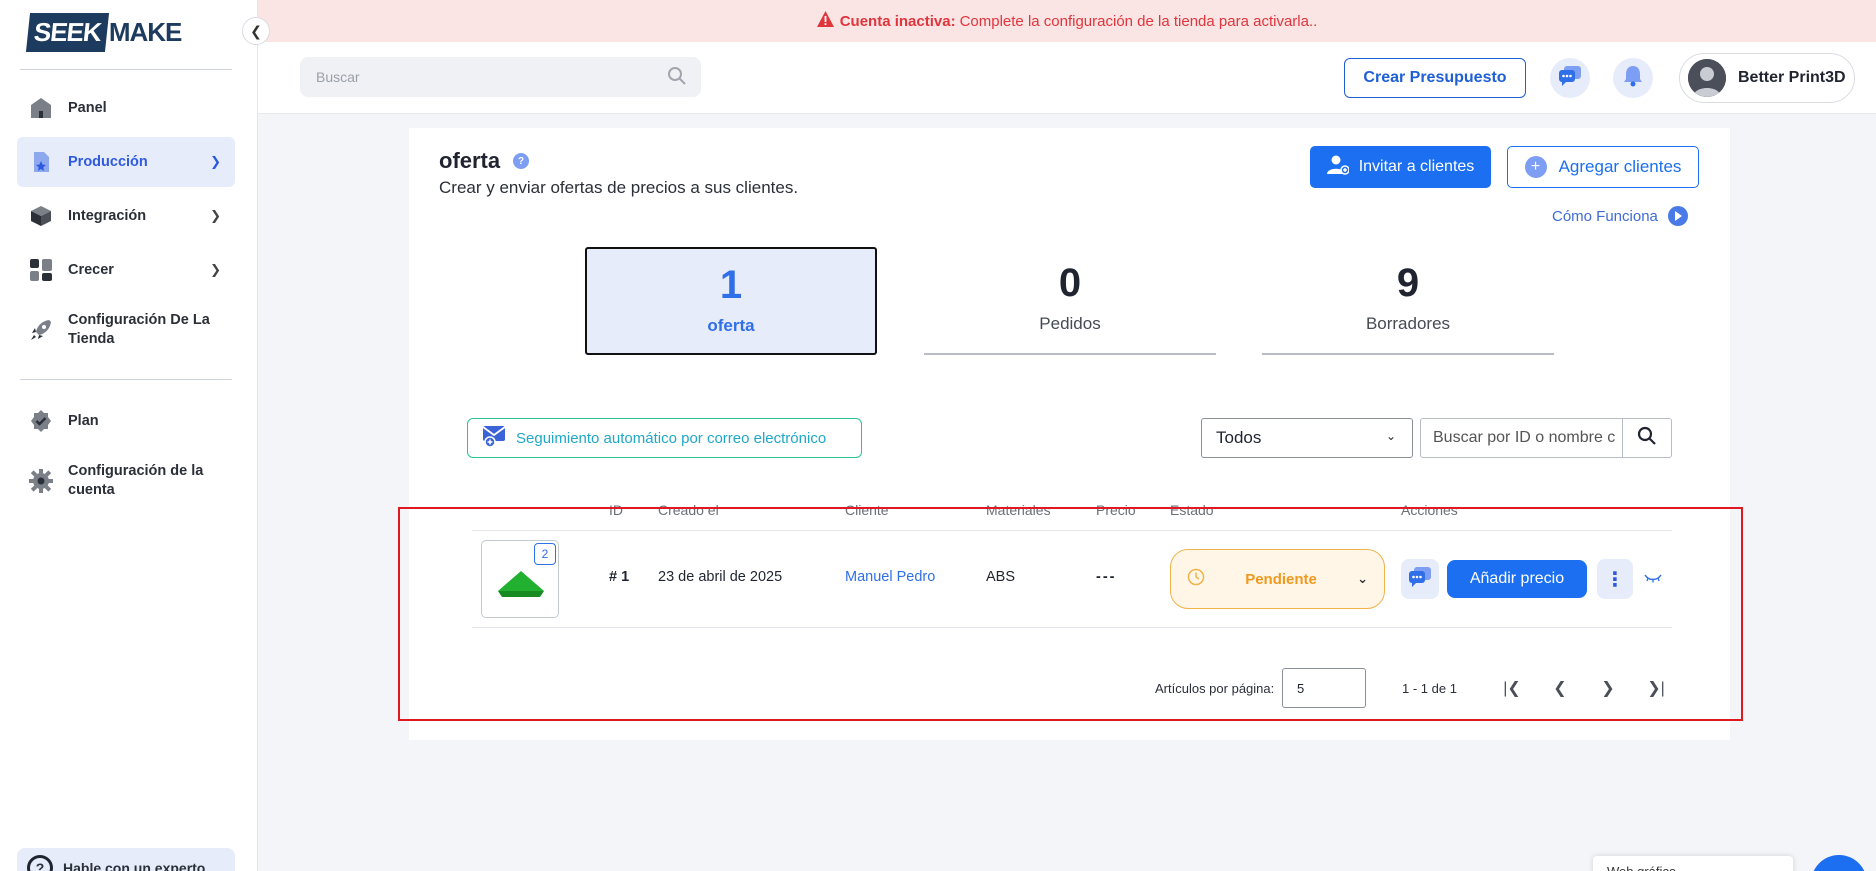 This screenshot has height=871, width=1876. I want to click on how-it-works-label: Cómo Funciona, so click(1605, 216).